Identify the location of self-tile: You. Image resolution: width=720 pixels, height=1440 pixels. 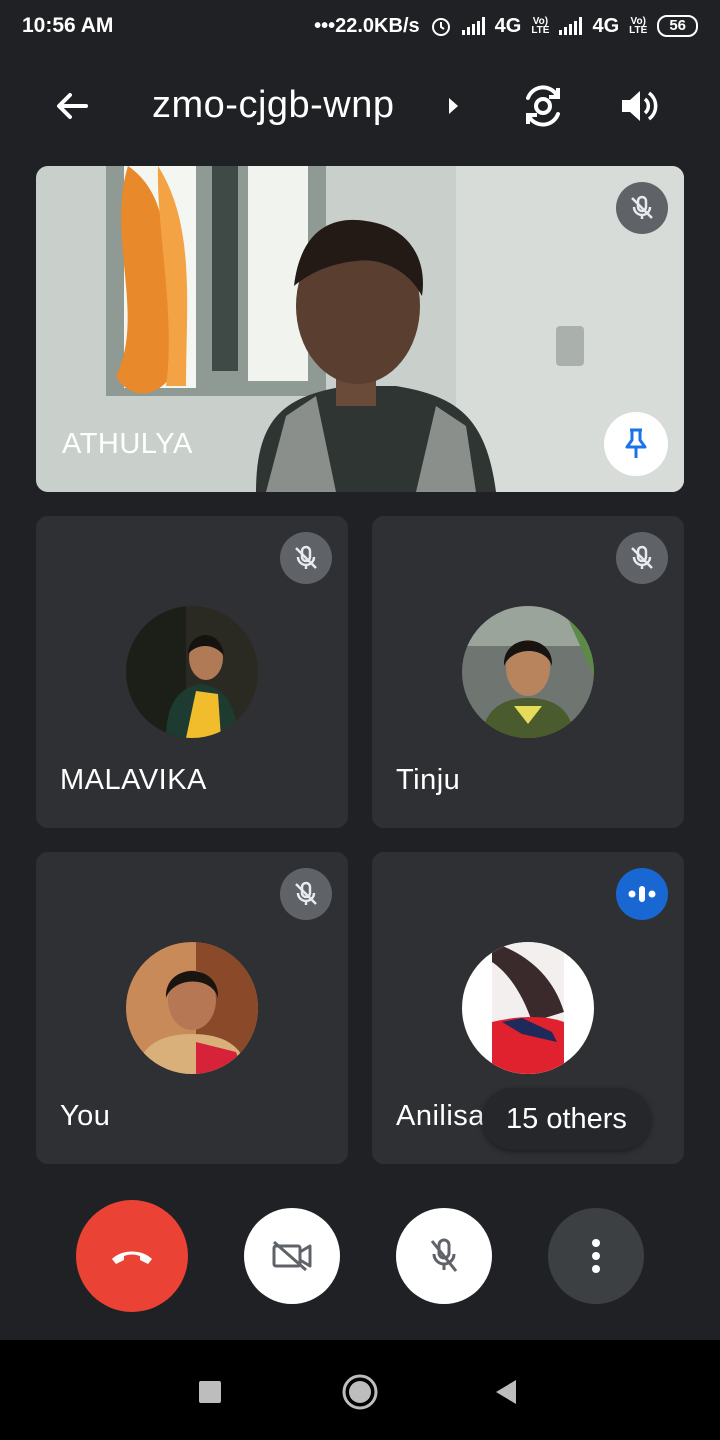
(192, 1008).